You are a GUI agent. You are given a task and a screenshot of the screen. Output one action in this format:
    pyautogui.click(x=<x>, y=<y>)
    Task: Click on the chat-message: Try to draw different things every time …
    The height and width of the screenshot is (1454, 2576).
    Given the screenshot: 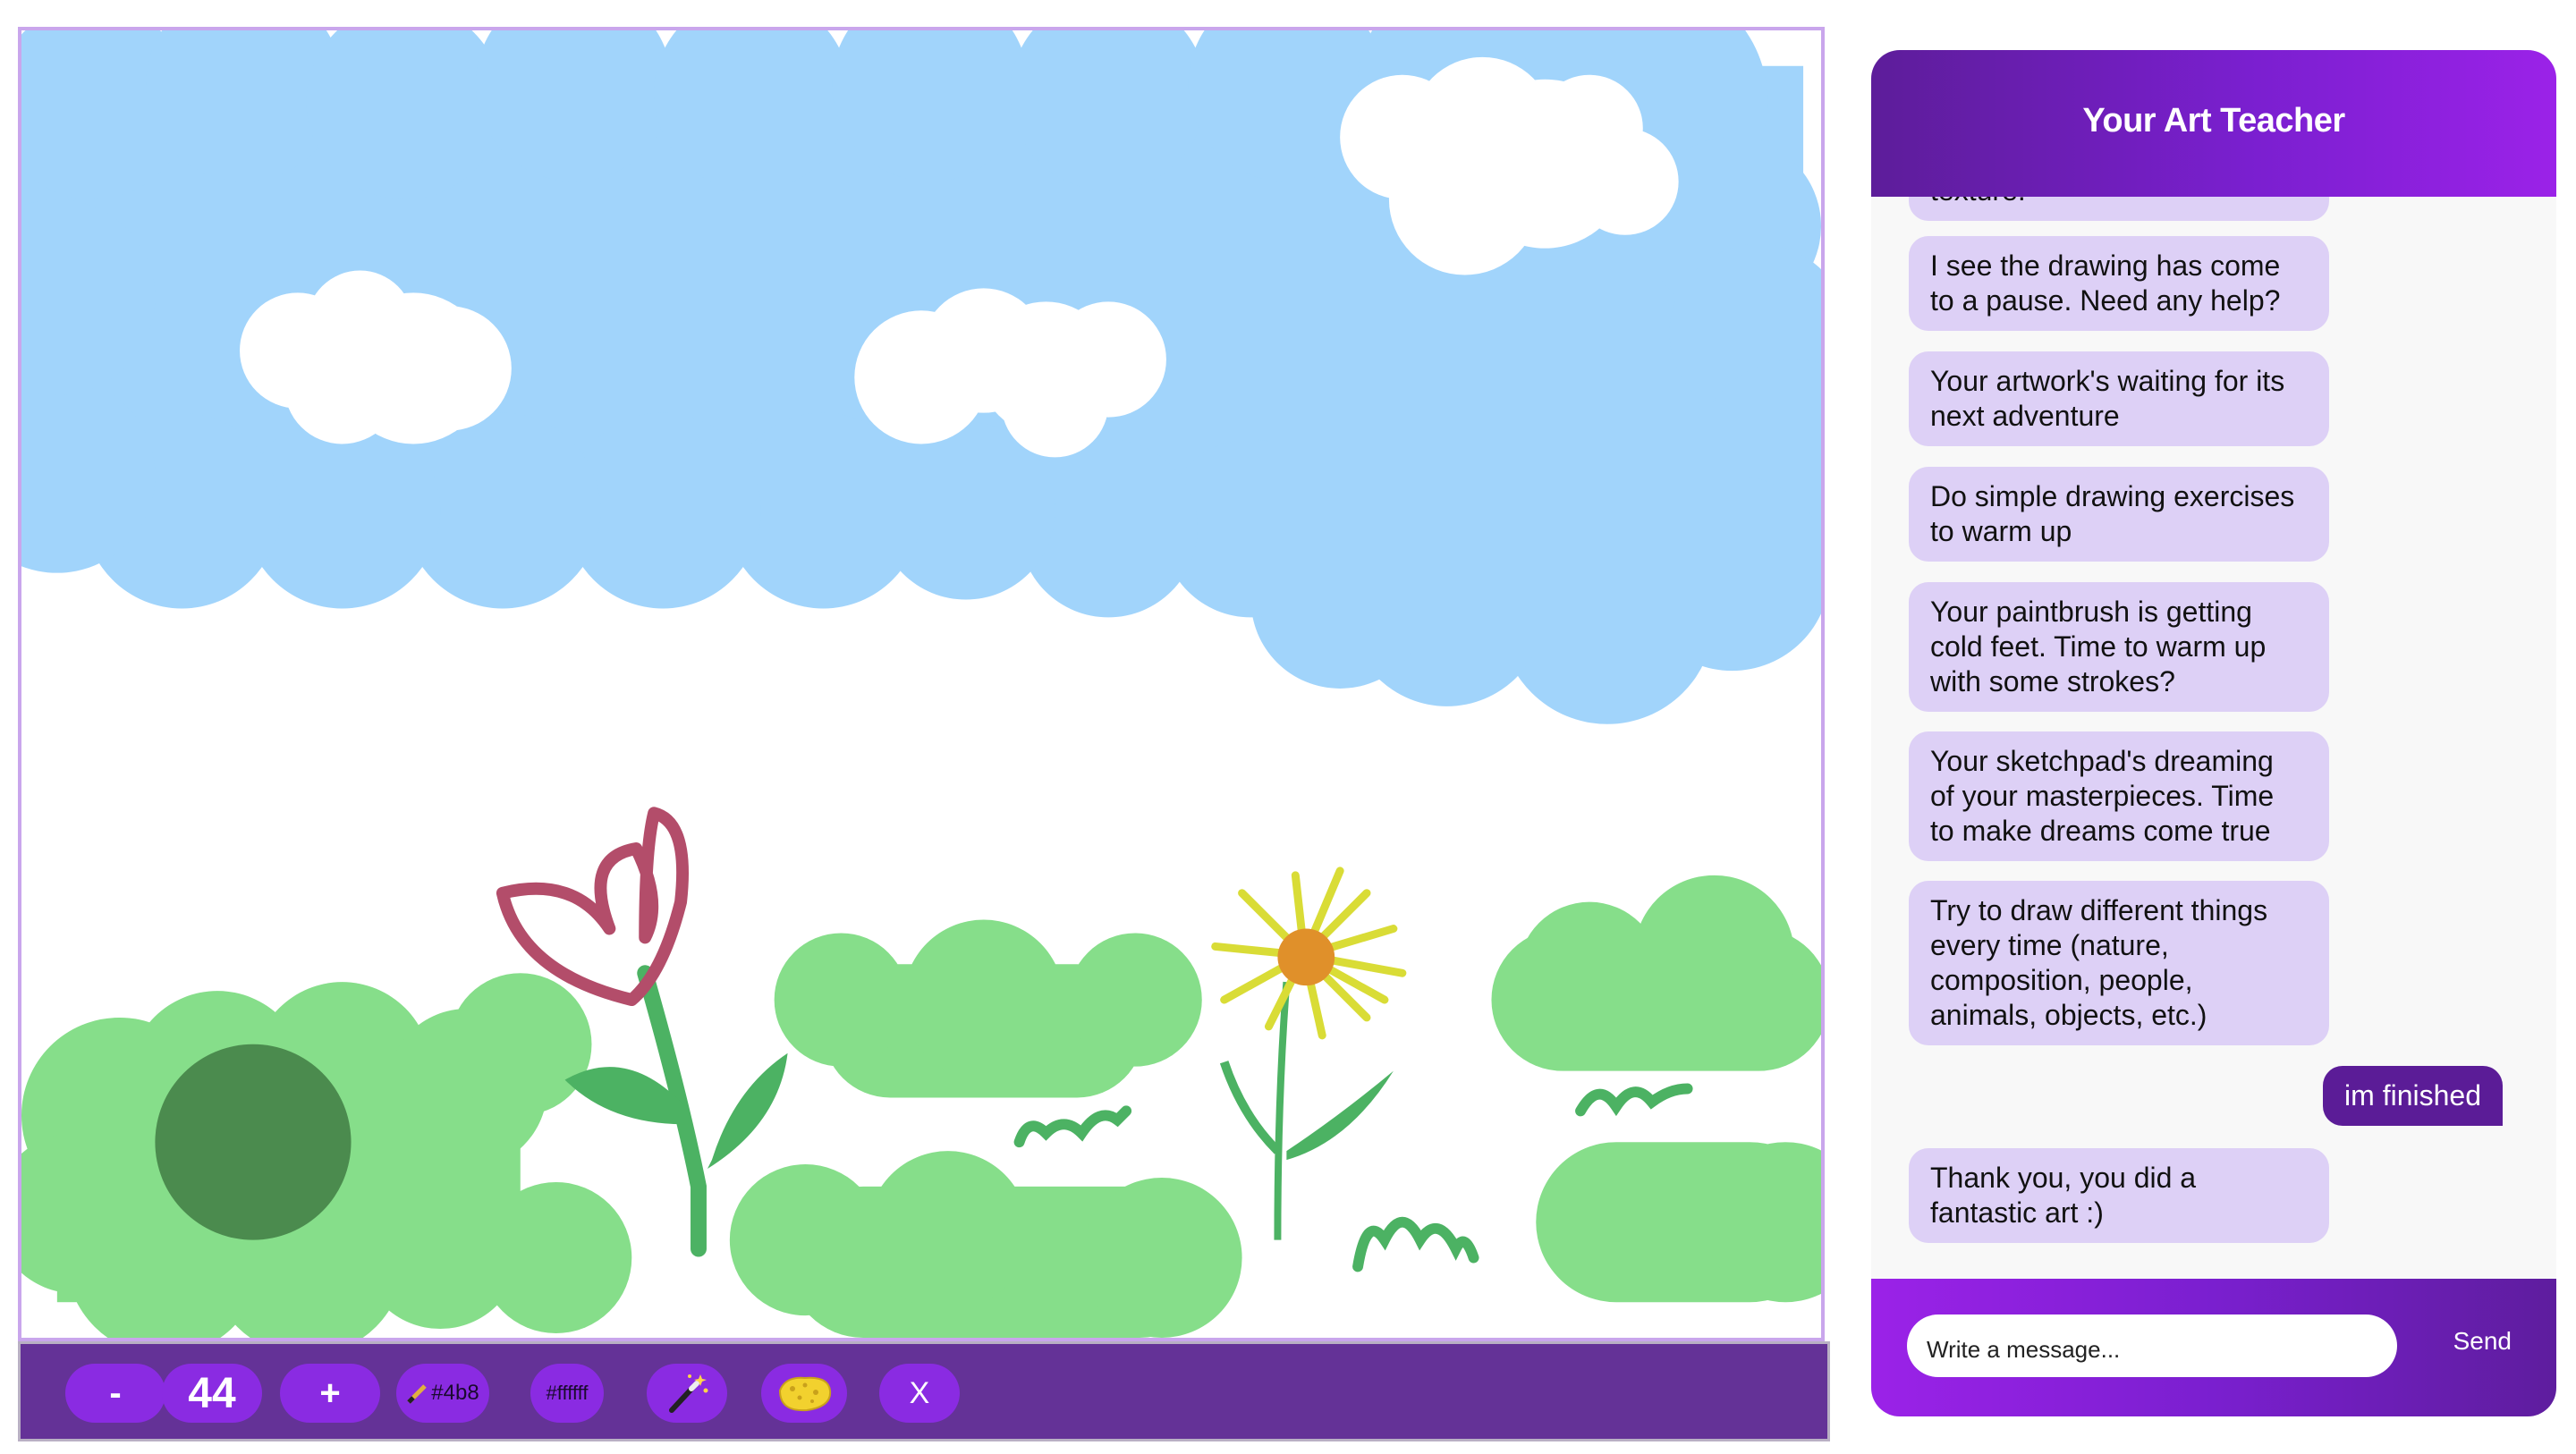 What is the action you would take?
    pyautogui.click(x=2119, y=963)
    